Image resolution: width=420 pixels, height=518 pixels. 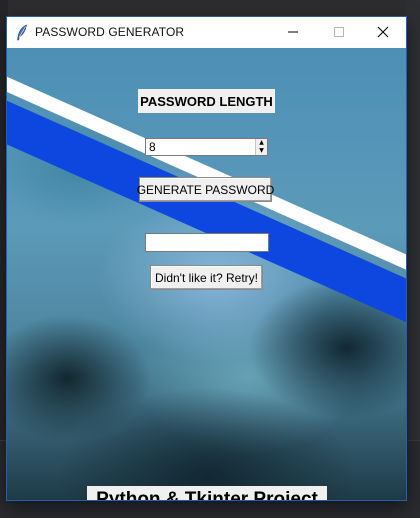 I want to click on retry-button: Didn't like it? Retry!, so click(x=206, y=277).